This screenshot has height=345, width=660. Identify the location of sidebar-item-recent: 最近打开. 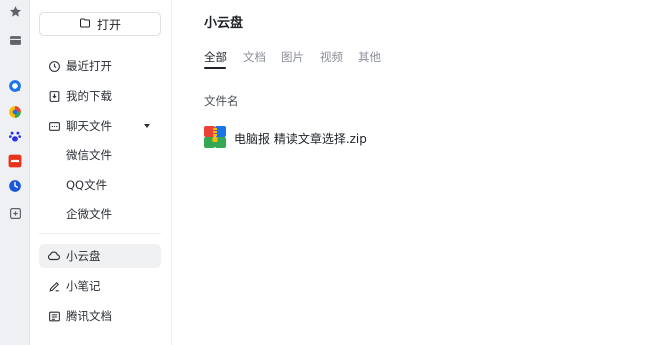
(100, 66).